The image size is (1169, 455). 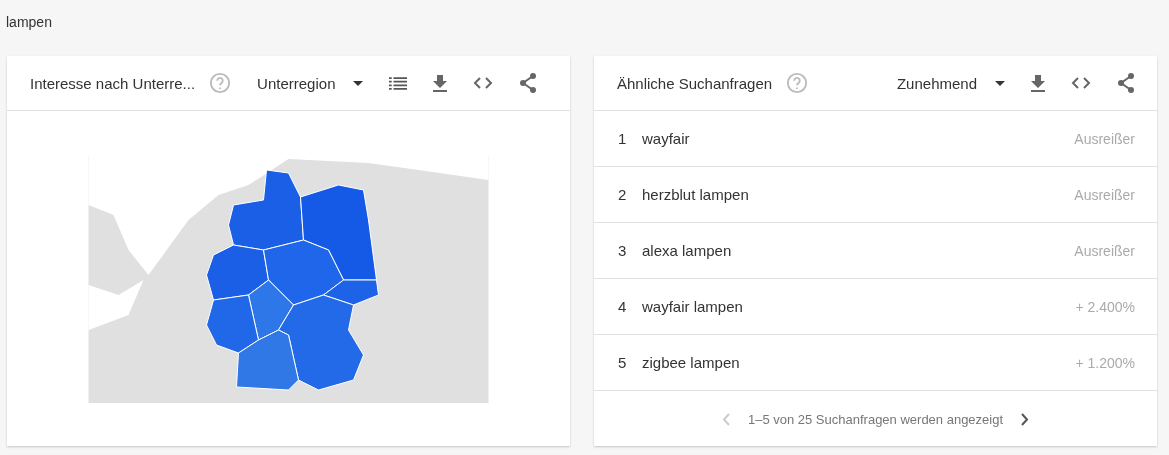 What do you see at coordinates (29, 22) in the screenshot?
I see `search-term: lampen` at bounding box center [29, 22].